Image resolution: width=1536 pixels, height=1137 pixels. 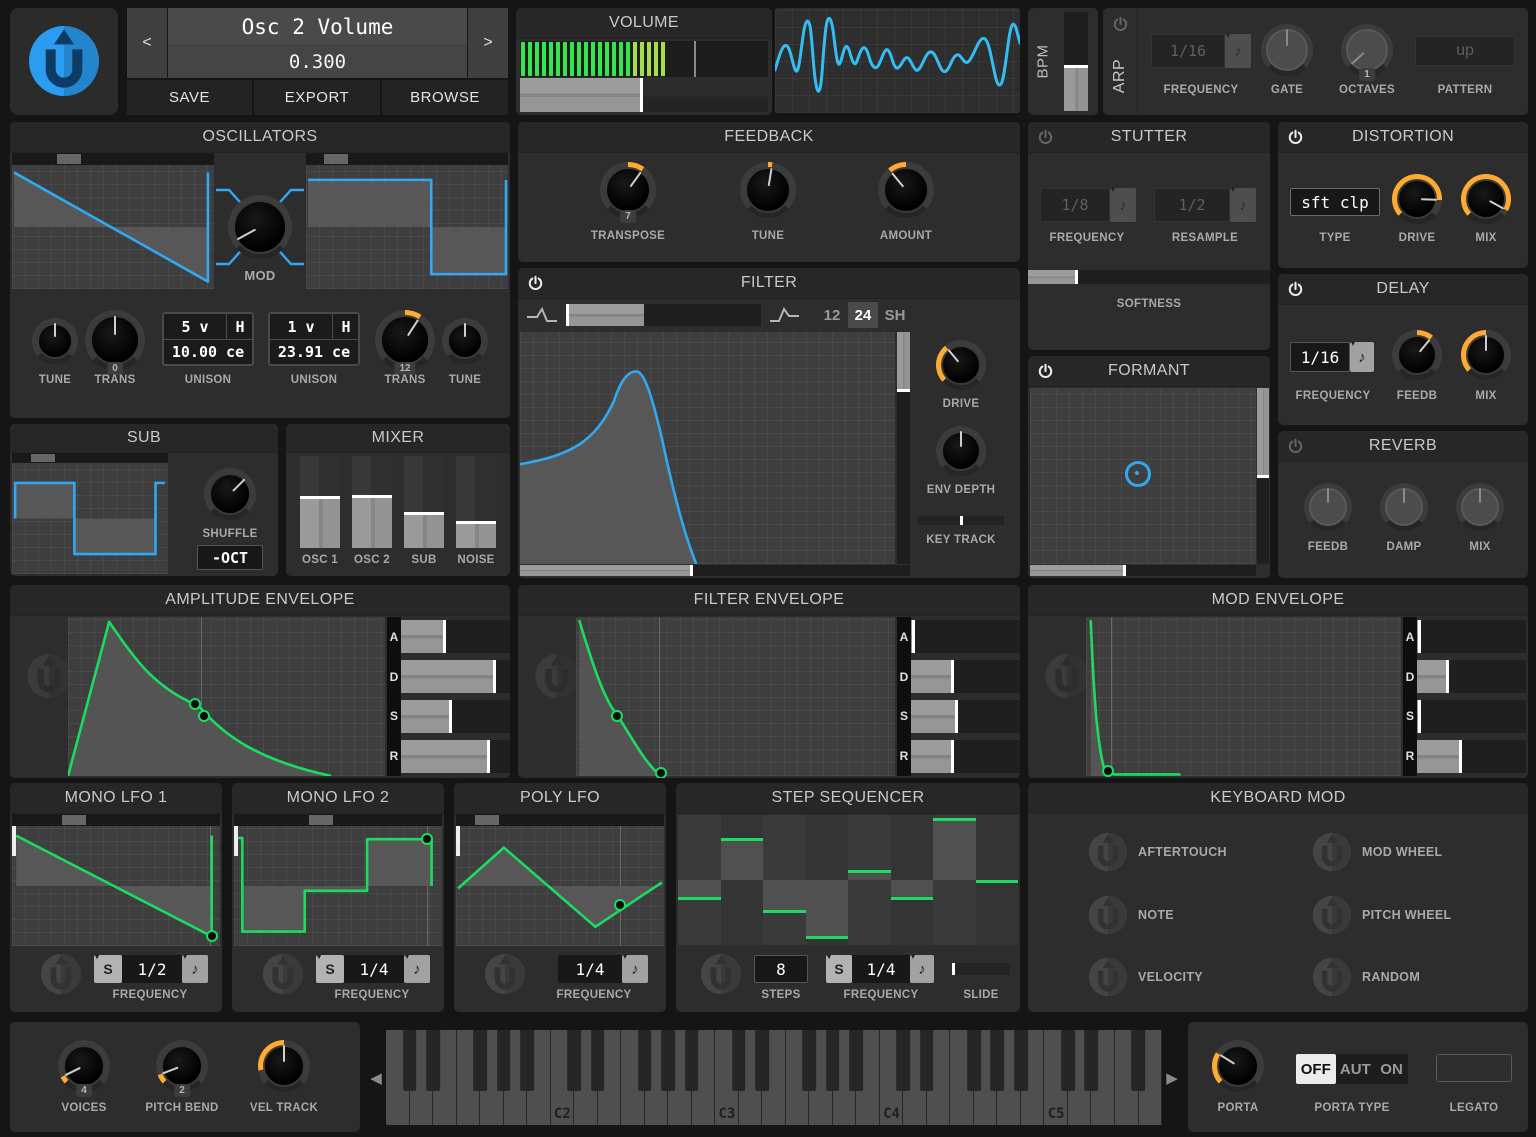 What do you see at coordinates (505, 974) in the screenshot?
I see `poly-lfo-mod-source-icon` at bounding box center [505, 974].